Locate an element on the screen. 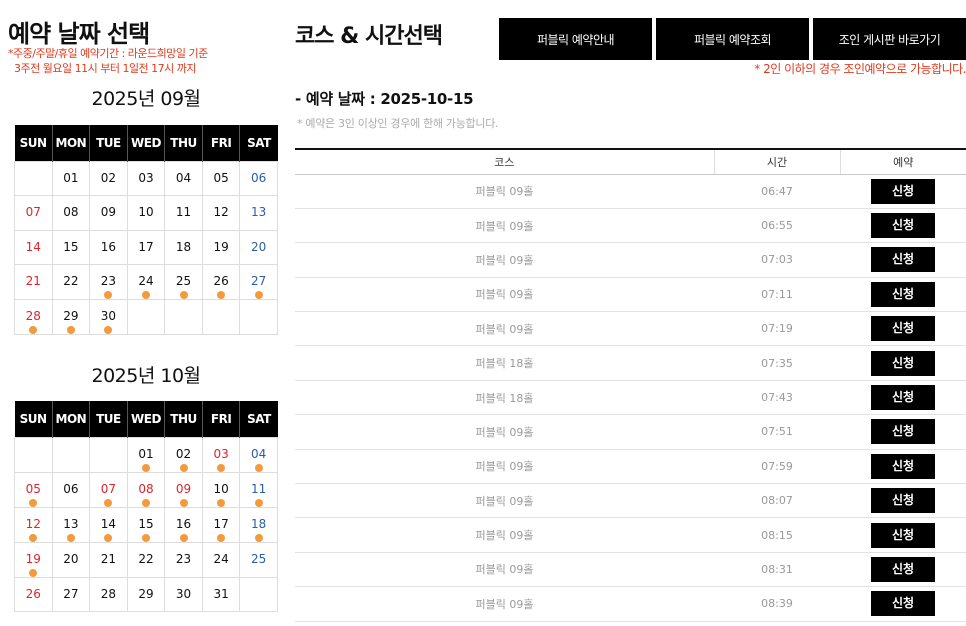 The width and height of the screenshot is (966, 626). calendar-day-number: 18 is located at coordinates (259, 523).